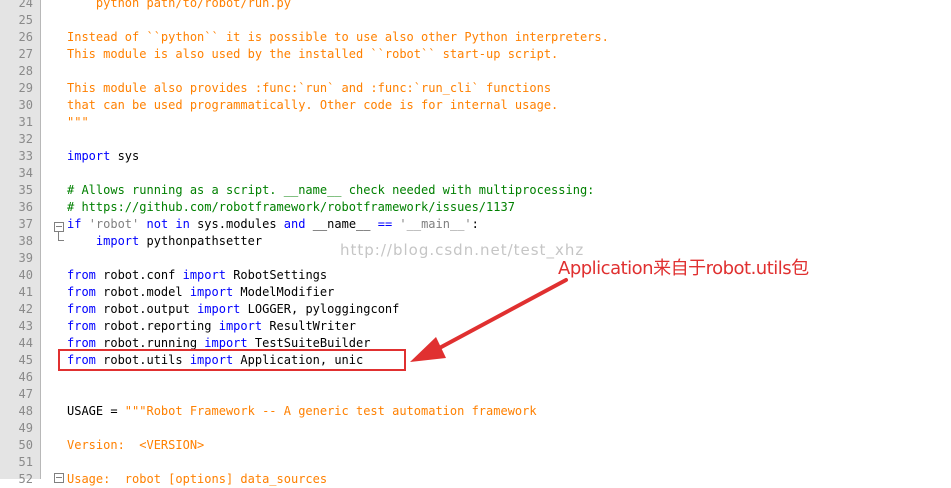 The height and width of the screenshot is (488, 951). I want to click on annotation-label: Application来自于robot.utils包, so click(683, 268).